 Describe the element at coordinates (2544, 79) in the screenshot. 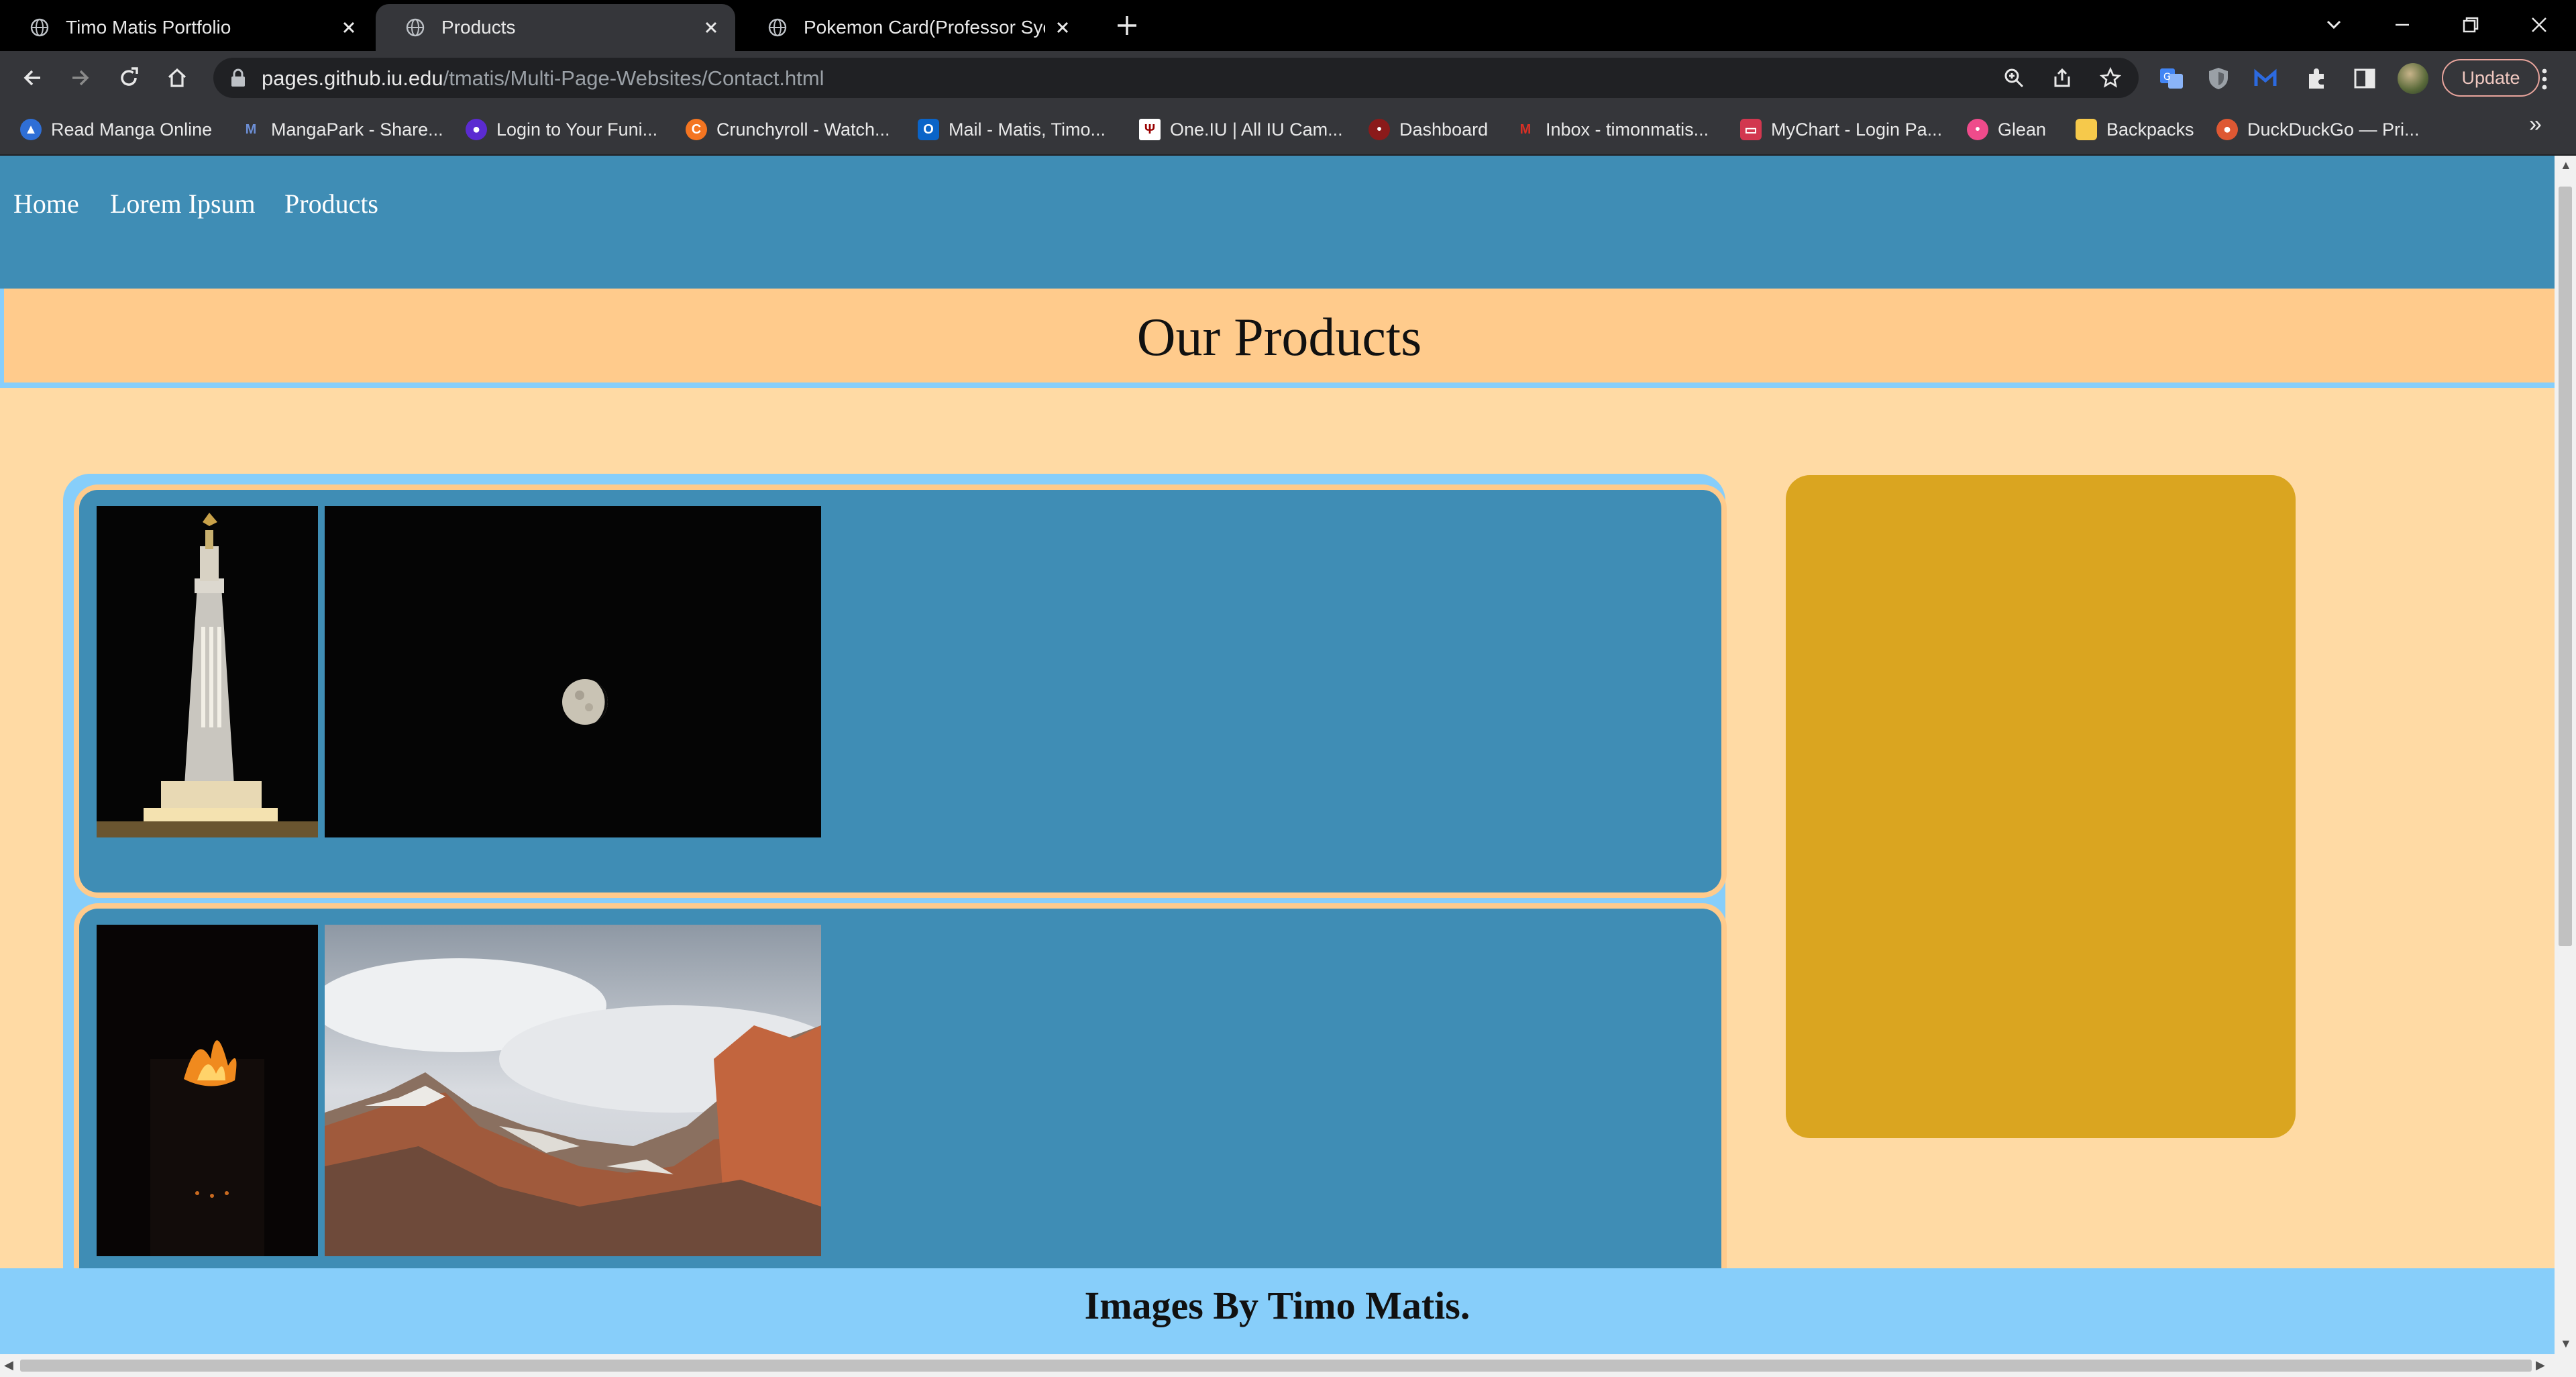

I see `kebab-menu-icon` at that location.